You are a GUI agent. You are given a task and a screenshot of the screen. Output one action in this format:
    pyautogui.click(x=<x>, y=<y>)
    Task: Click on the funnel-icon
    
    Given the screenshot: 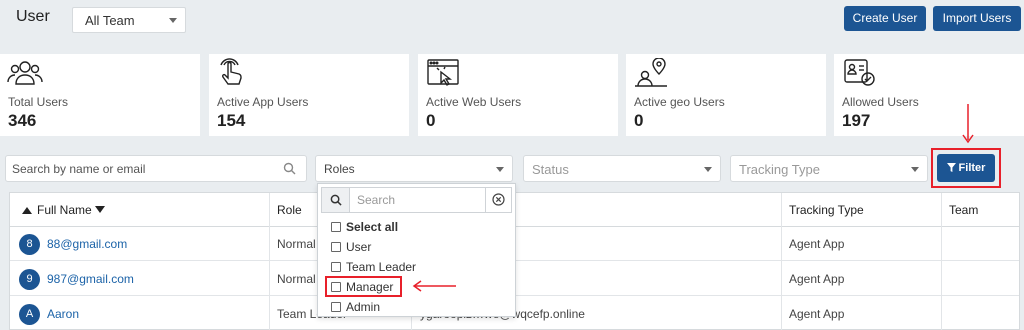 What is the action you would take?
    pyautogui.click(x=951, y=167)
    